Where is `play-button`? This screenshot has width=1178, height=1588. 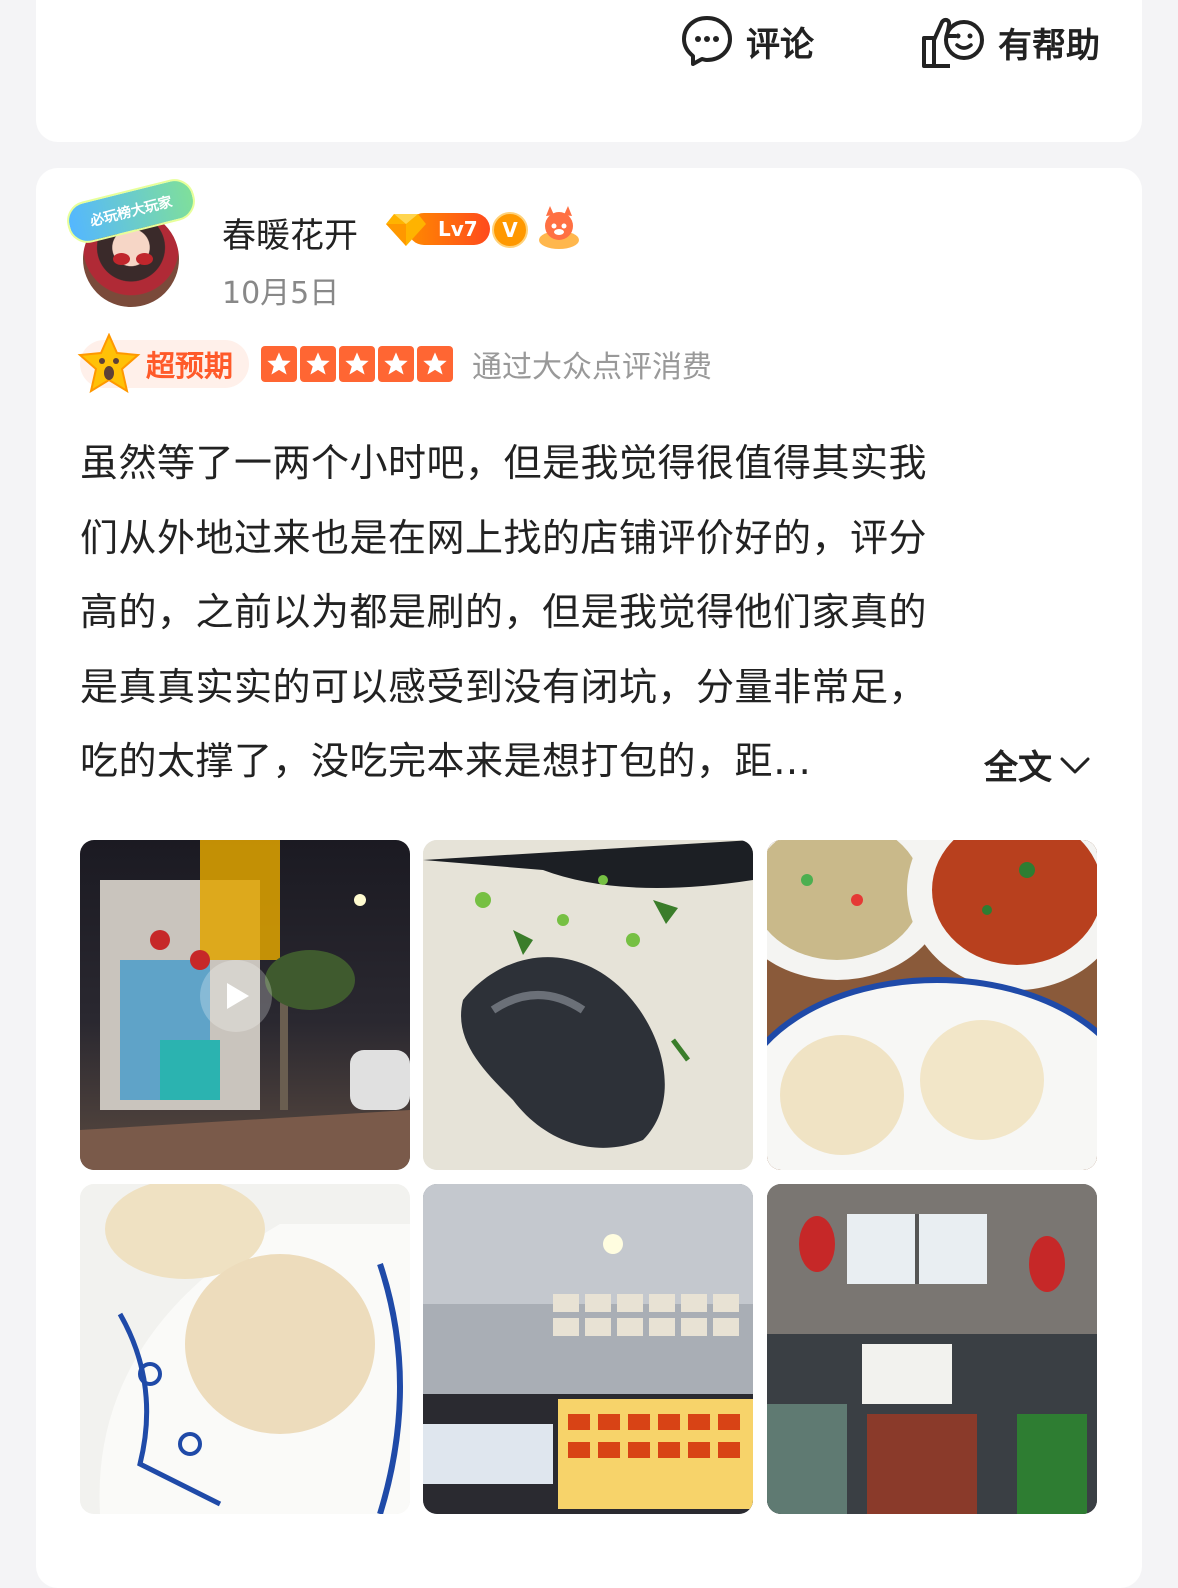 play-button is located at coordinates (236, 996).